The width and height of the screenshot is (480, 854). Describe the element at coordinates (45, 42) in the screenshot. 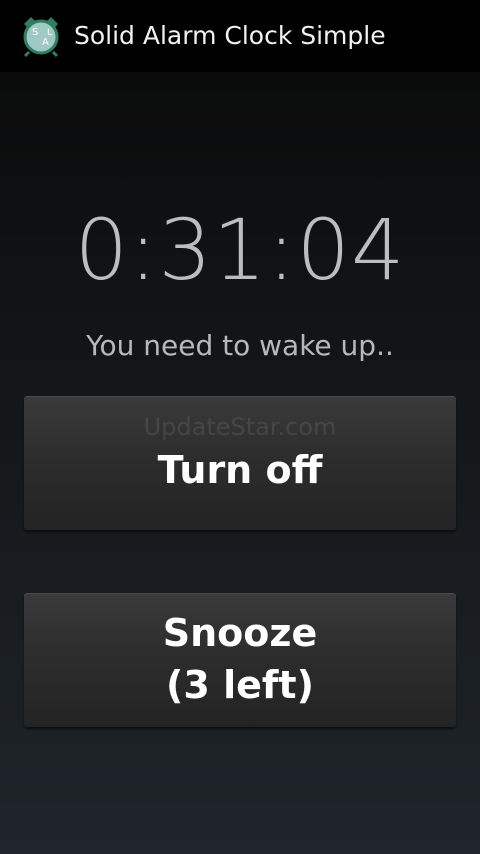

I see `svg-text: A` at that location.